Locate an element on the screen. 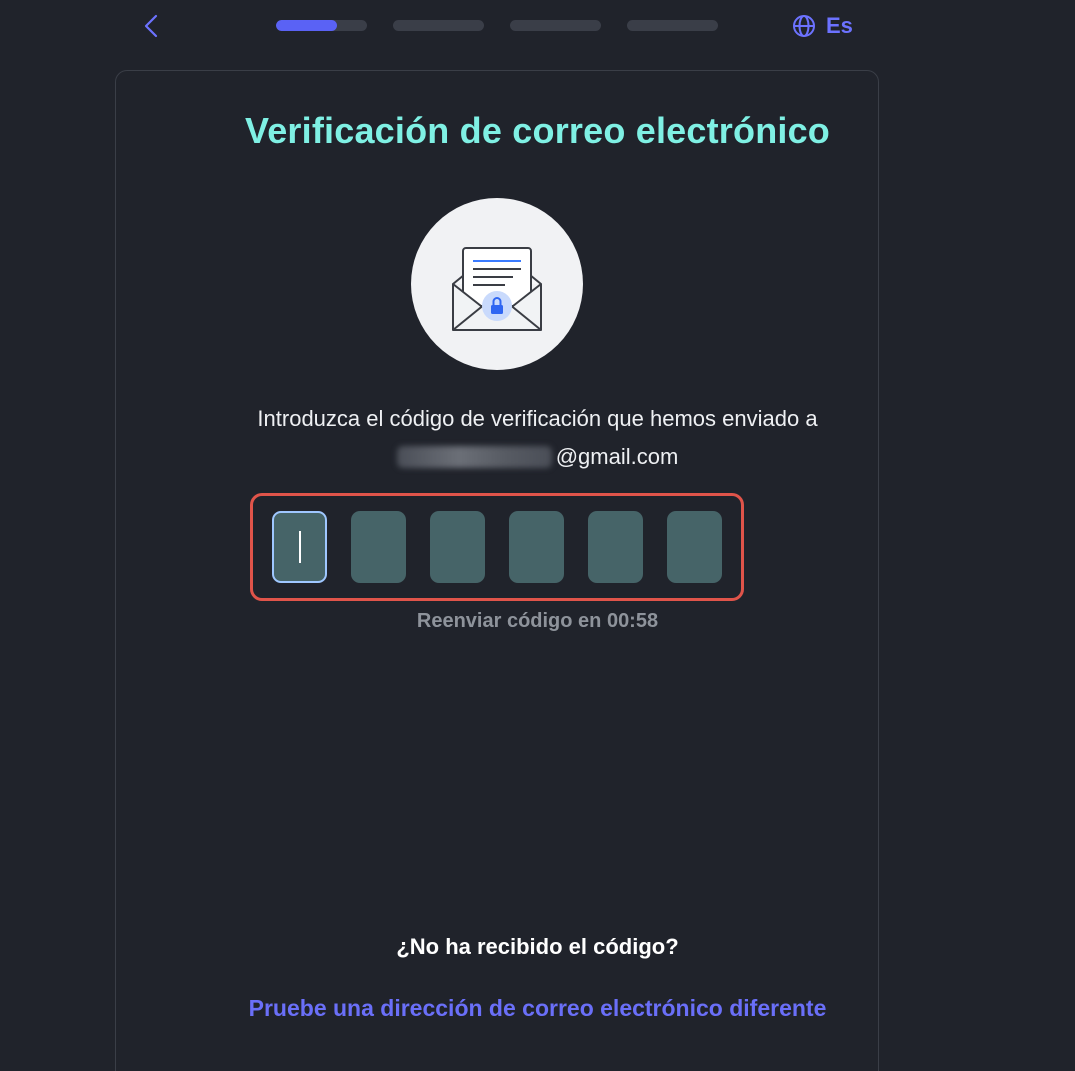  language-selector: Es is located at coordinates (822, 26).